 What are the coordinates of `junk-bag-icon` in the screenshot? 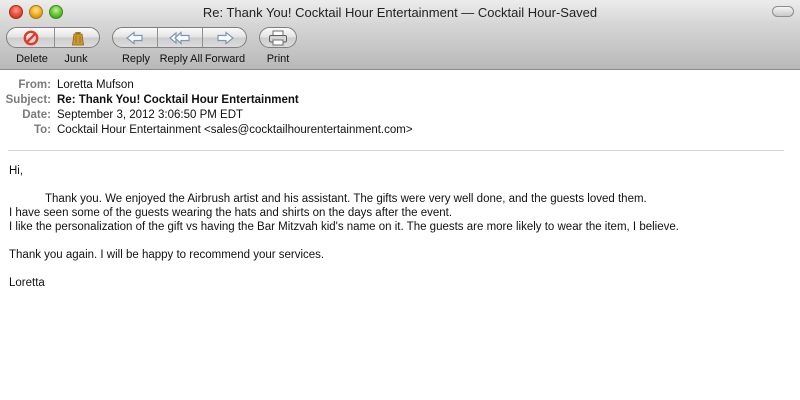 It's located at (77, 38).